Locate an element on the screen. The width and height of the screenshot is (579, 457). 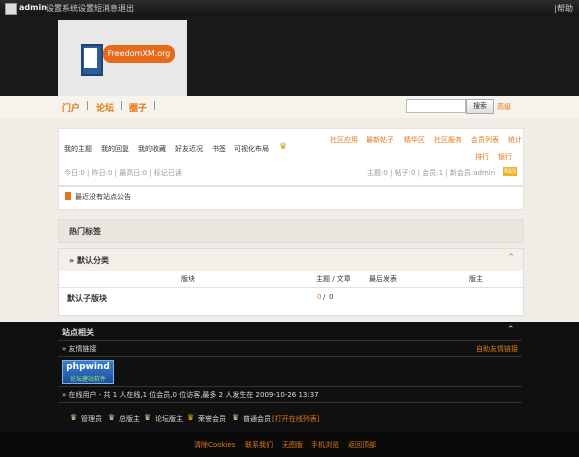
role-moderator: 论坛版主 is located at coordinates (169, 419).